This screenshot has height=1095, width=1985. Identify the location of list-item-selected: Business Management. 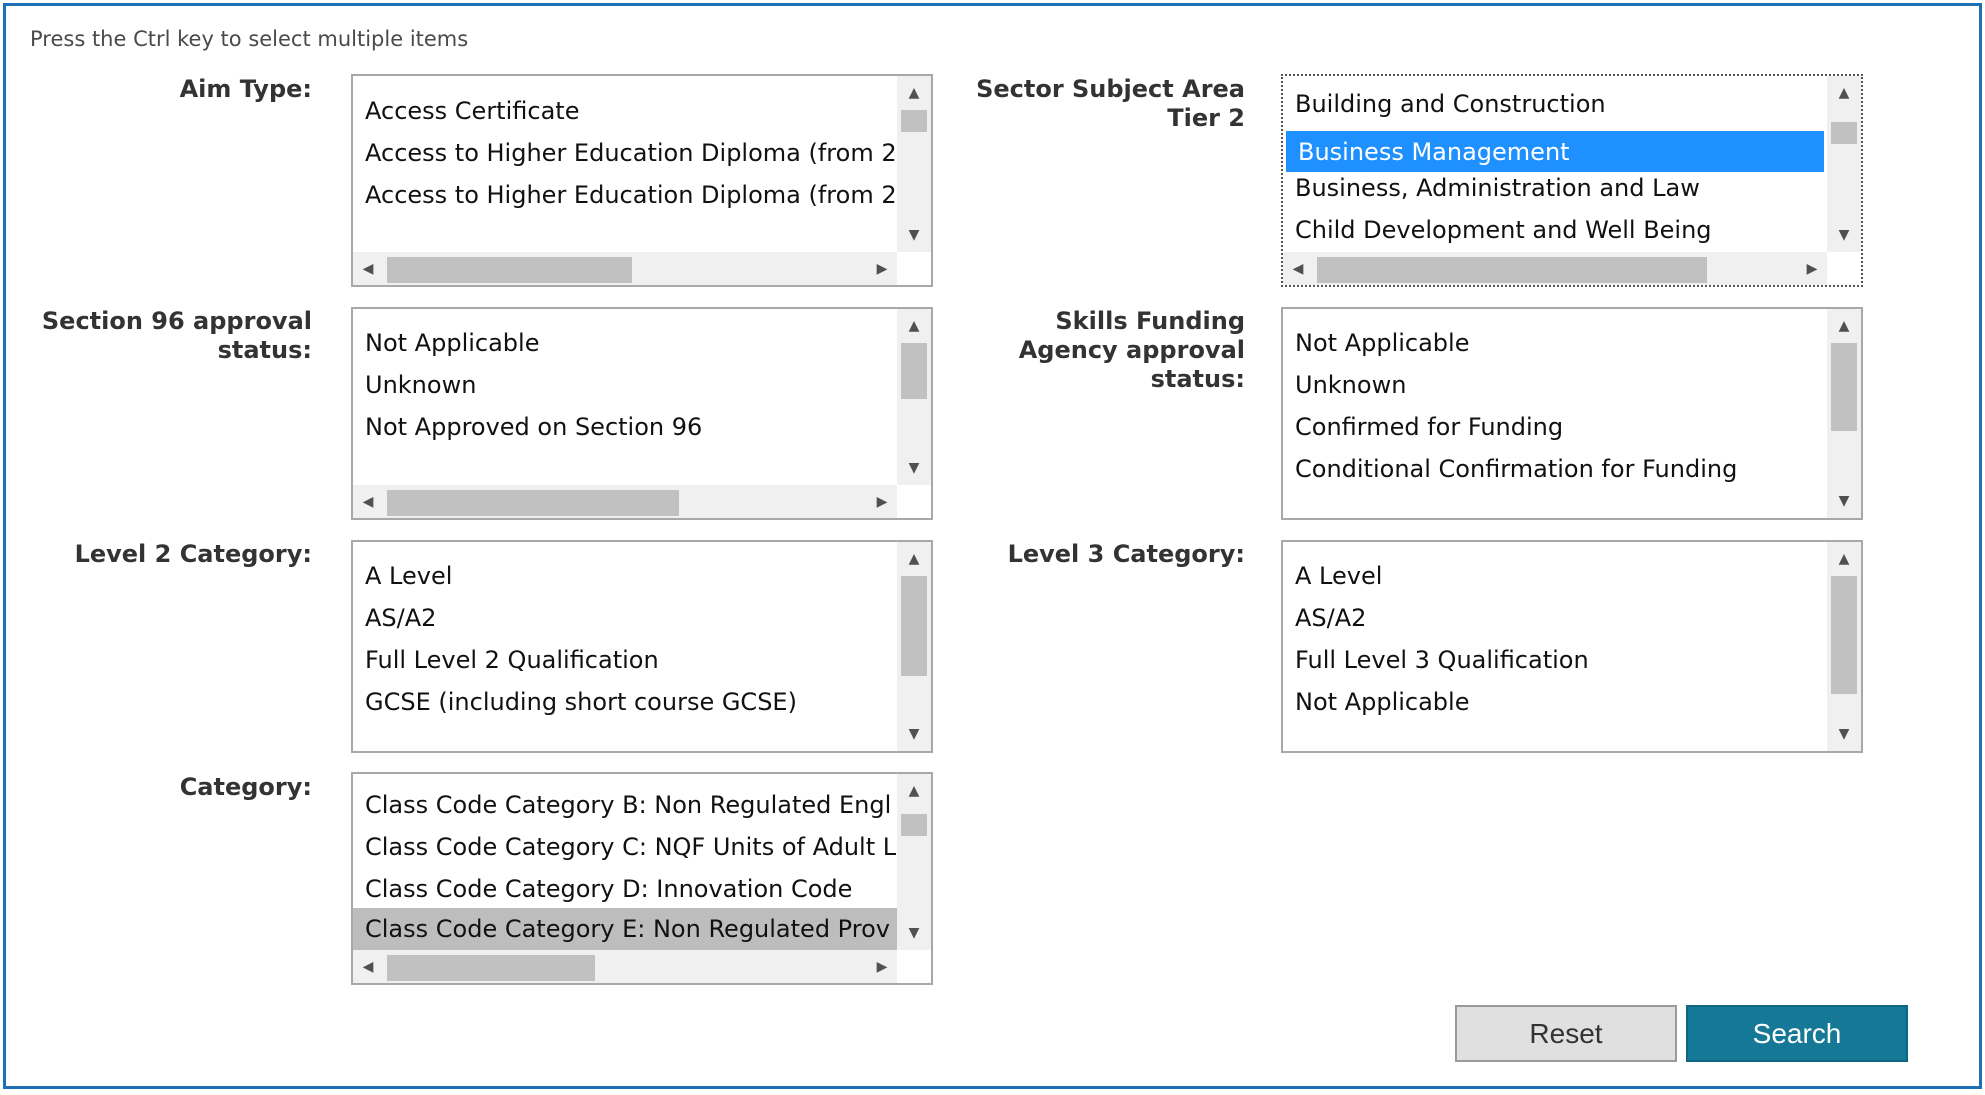
(1555, 151).